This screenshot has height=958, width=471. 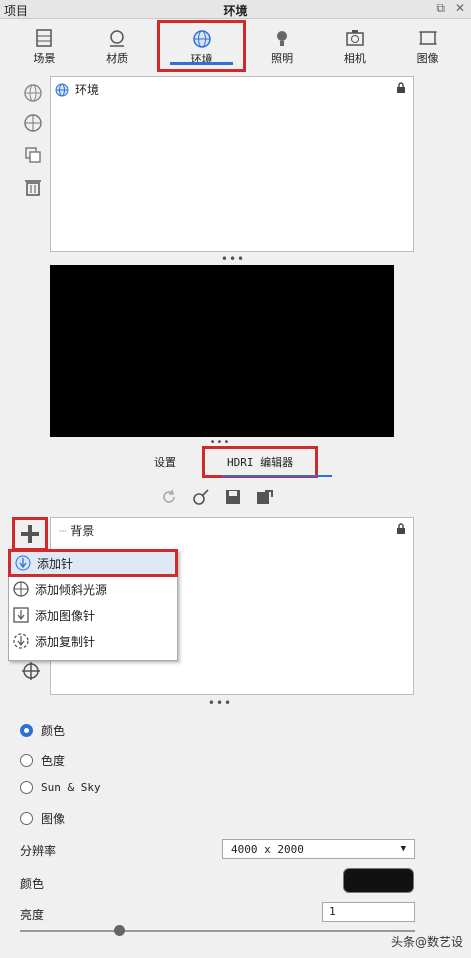 What do you see at coordinates (232, 164) in the screenshot?
I see `environment-list: 环境` at bounding box center [232, 164].